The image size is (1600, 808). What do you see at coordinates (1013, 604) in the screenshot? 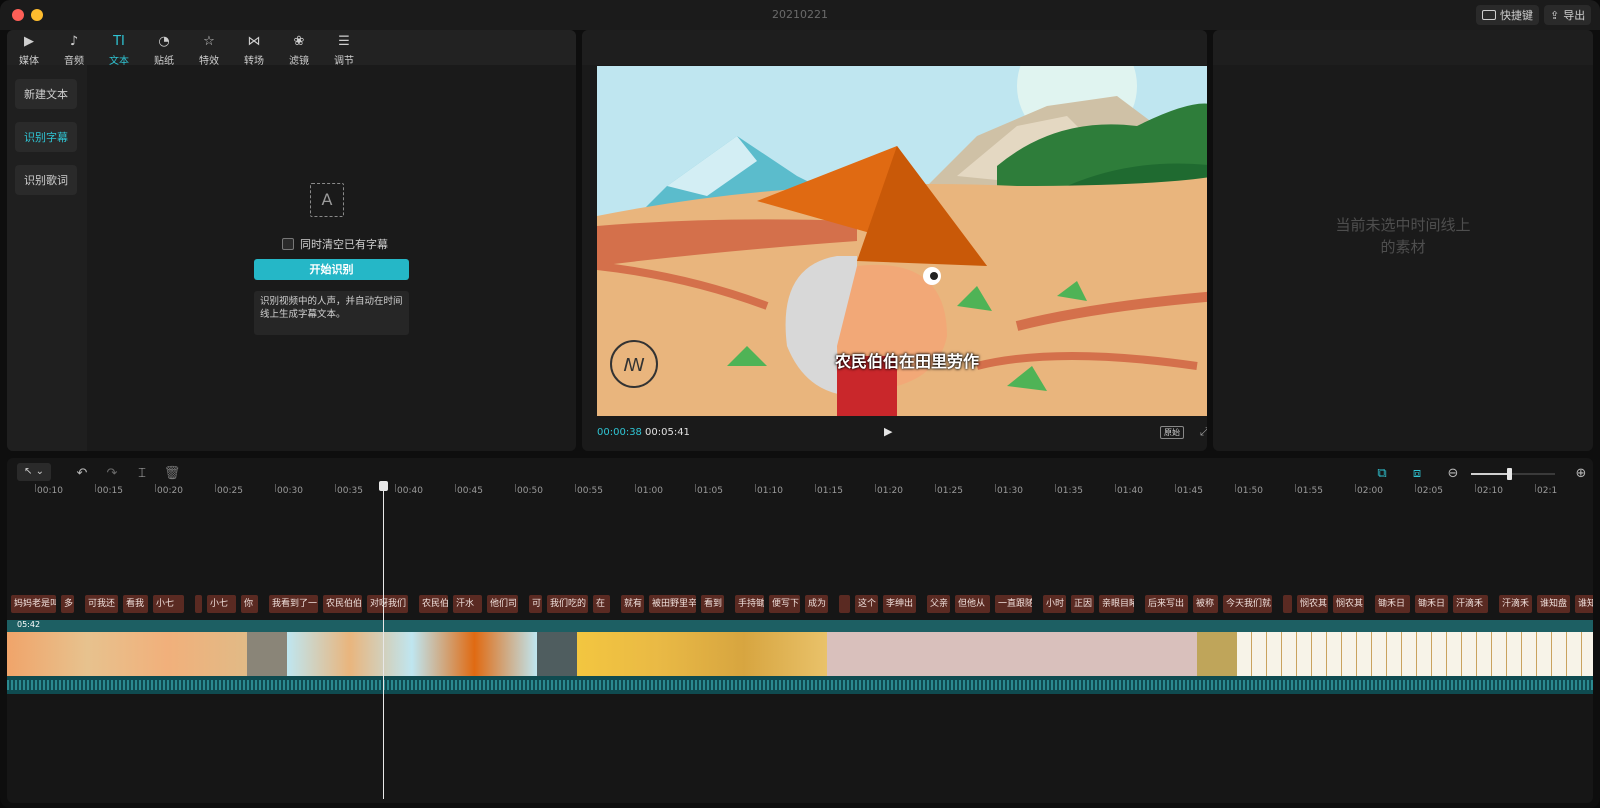
I see `subtitle-clip: 一直跟随` at bounding box center [1013, 604].